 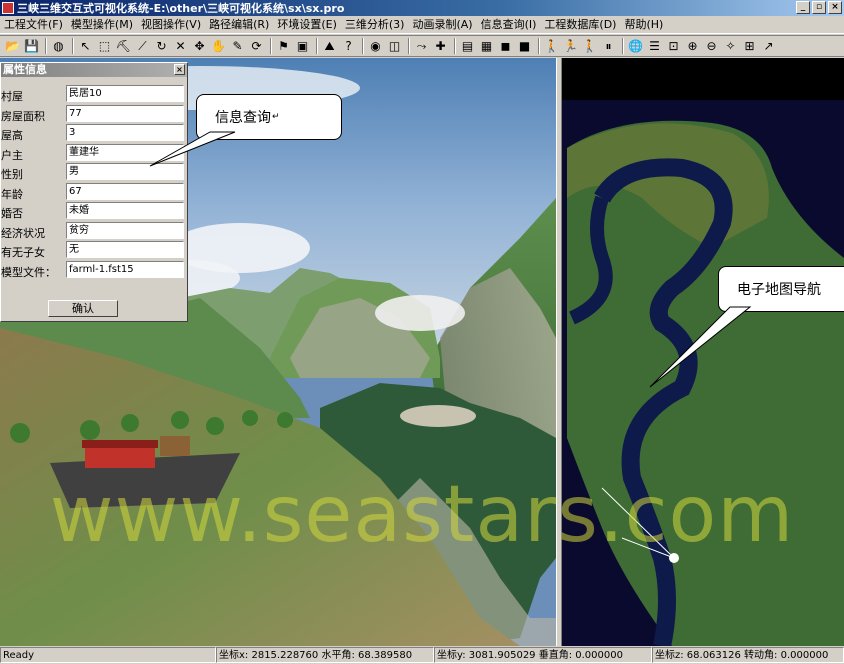 I want to click on zoom-out-icon: ⊖, so click(x=711, y=46).